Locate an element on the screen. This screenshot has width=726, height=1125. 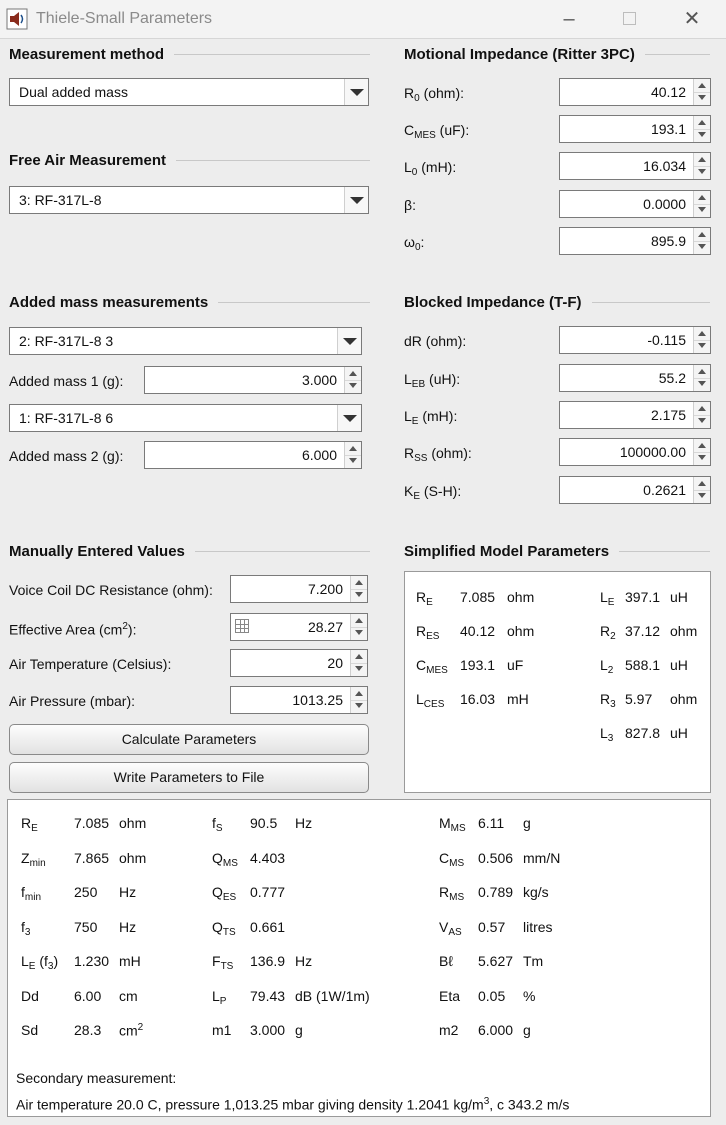
effective-area-spinner: 28.27 is located at coordinates (299, 627).